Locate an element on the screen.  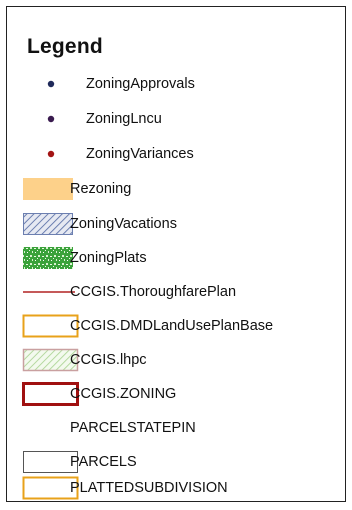
legend-item-label: CCGIS.lhpc is located at coordinates (108, 360).